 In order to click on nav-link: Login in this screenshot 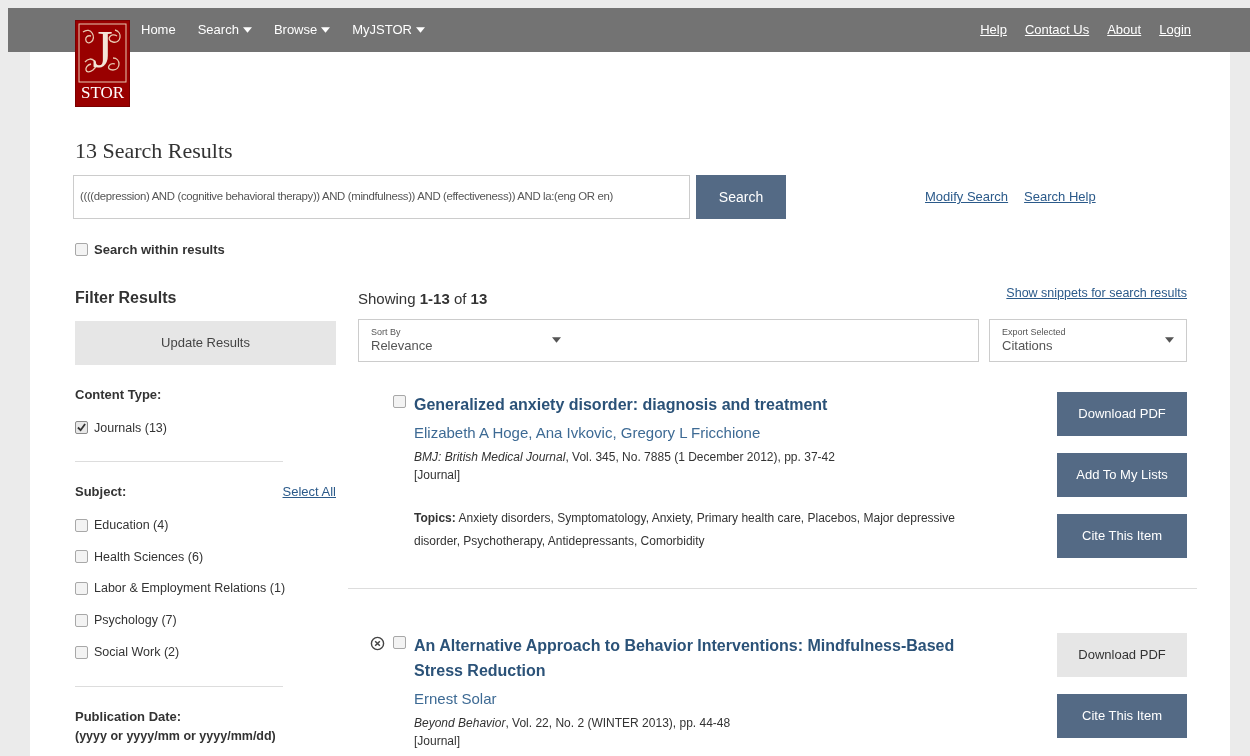, I will do `click(1175, 30)`.